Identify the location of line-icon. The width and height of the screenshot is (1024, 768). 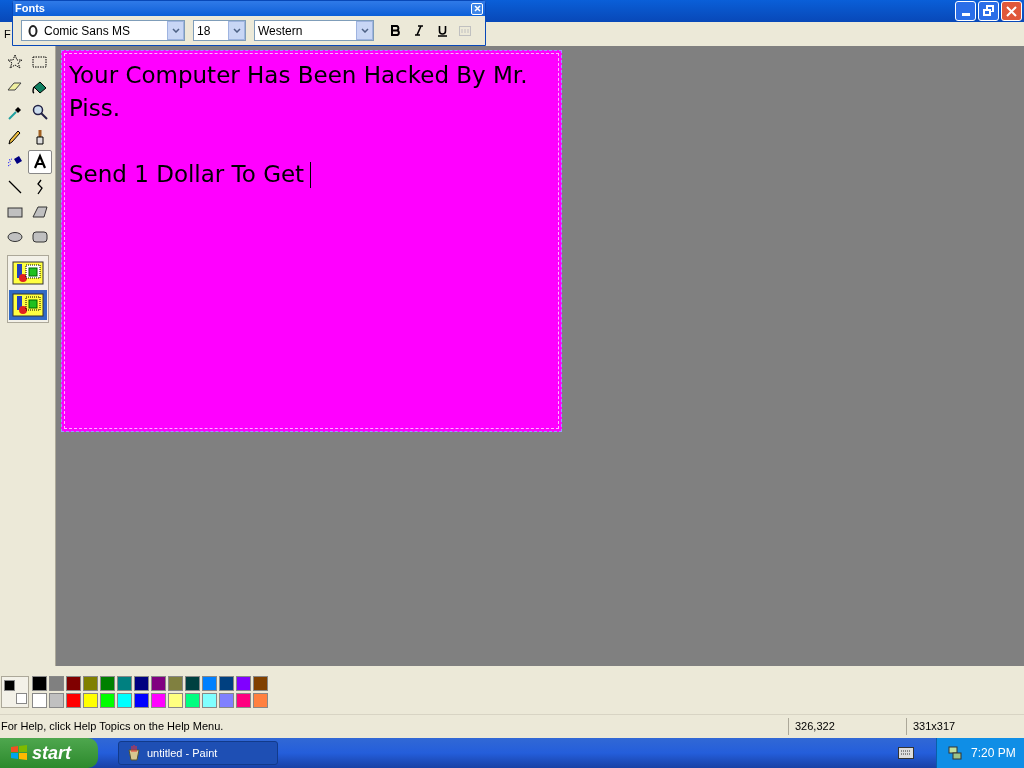
(15, 187).